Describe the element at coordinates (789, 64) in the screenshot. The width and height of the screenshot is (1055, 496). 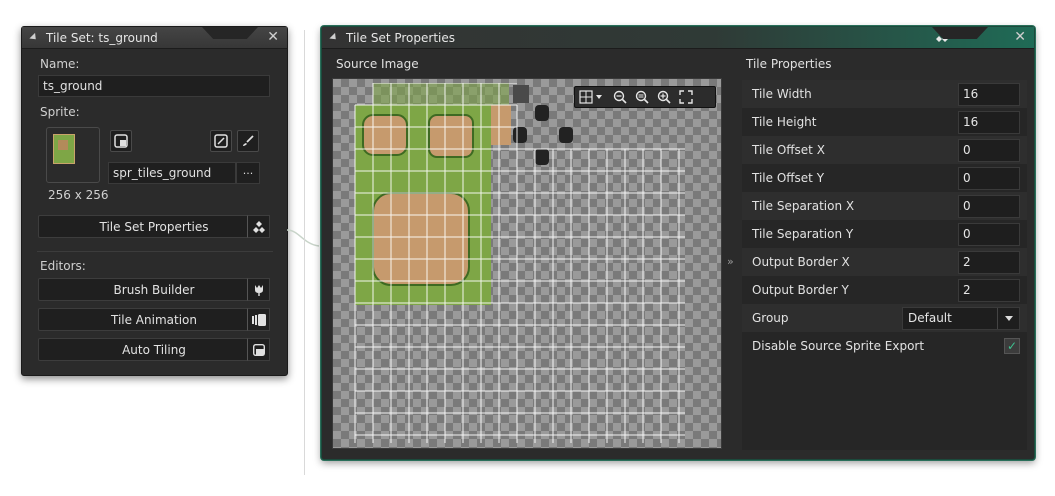
I see `tile-properties-label: Tile Properties` at that location.